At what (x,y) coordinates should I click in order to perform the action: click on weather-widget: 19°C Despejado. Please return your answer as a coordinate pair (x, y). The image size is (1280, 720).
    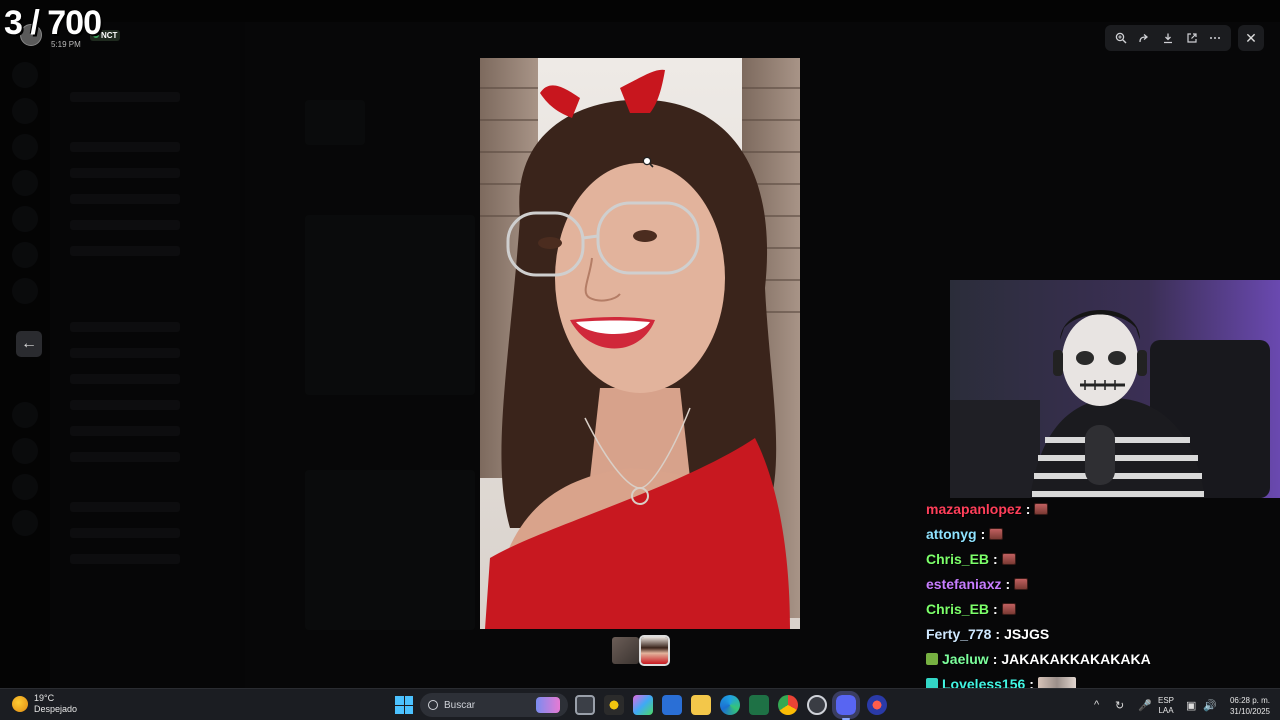
    Looking at the image, I should click on (44, 704).